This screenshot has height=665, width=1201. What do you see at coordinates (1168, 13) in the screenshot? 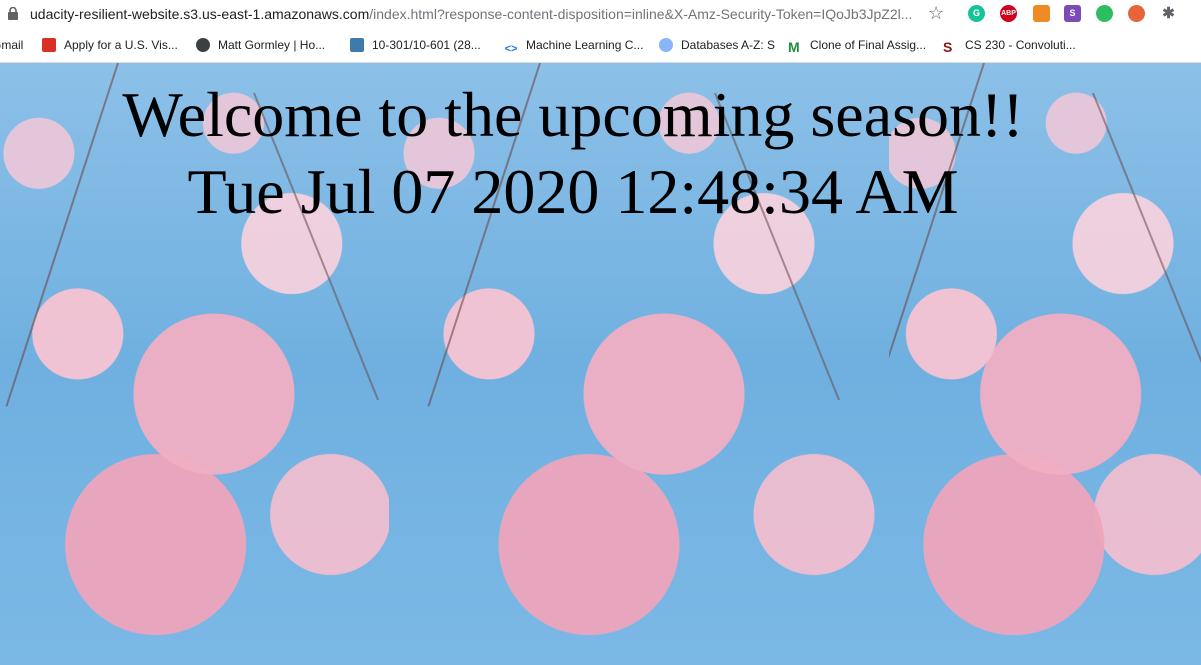
I see `puzzle-extensions-icon: ✱` at bounding box center [1168, 13].